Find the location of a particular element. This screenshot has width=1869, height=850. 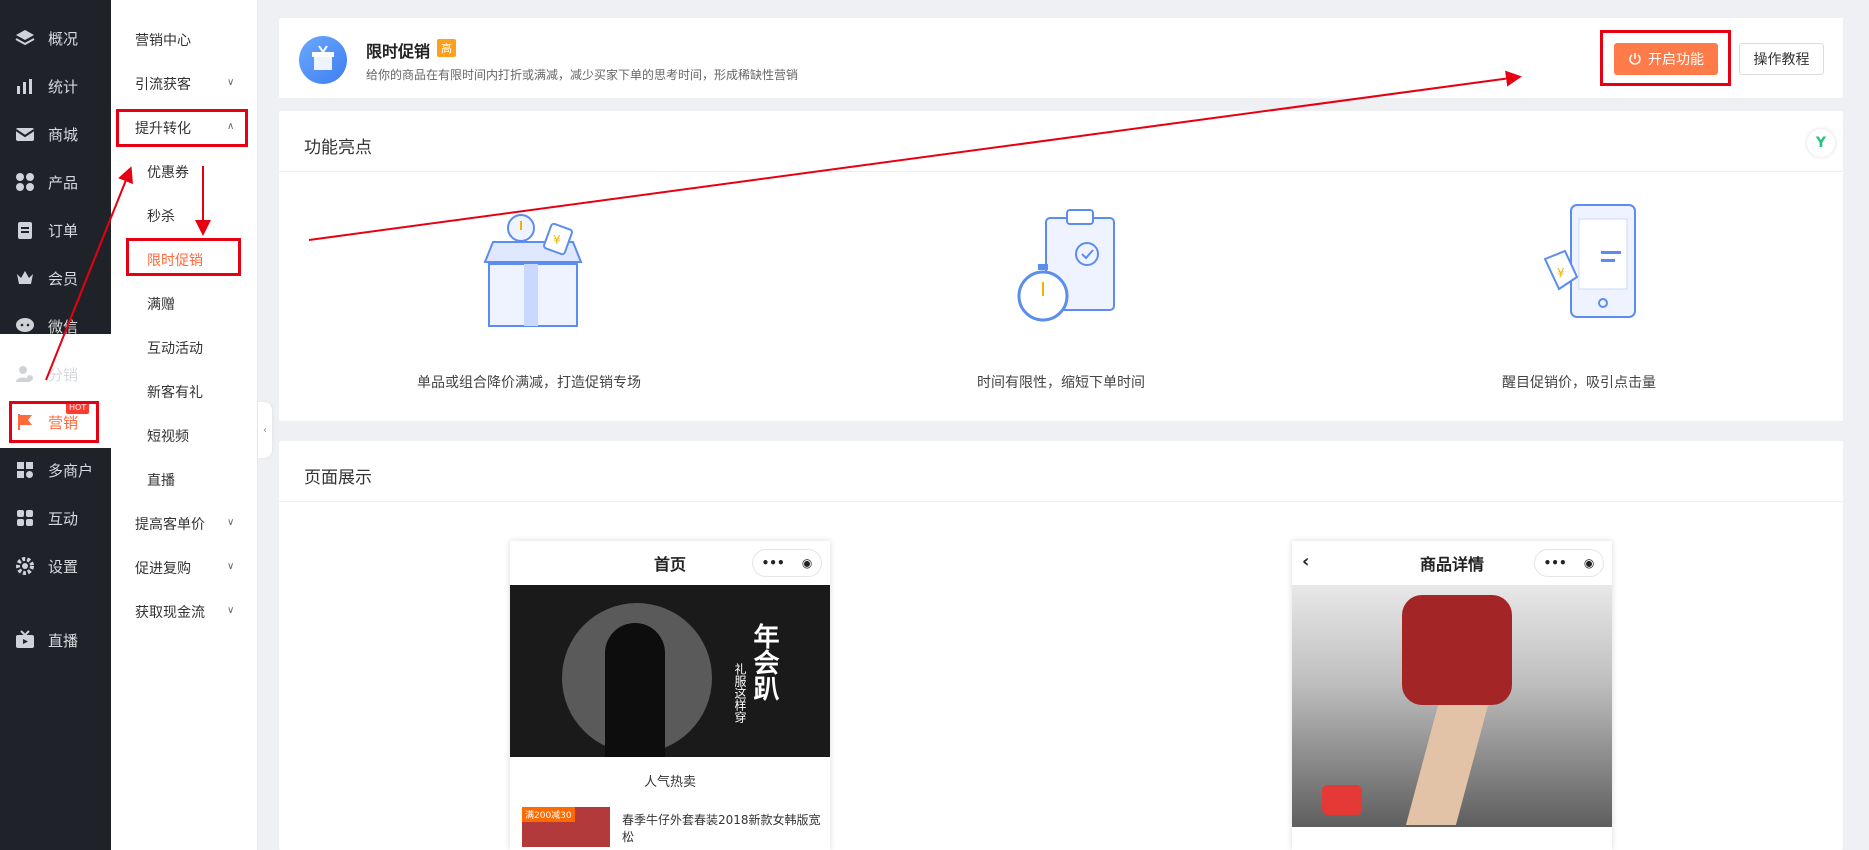

arrow-to-enable is located at coordinates (915, 155).